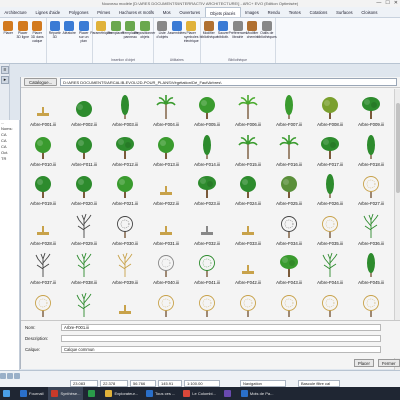  Describe the element at coordinates (8, 38) in the screenshot. I see `ribbon-button: Placer` at that location.